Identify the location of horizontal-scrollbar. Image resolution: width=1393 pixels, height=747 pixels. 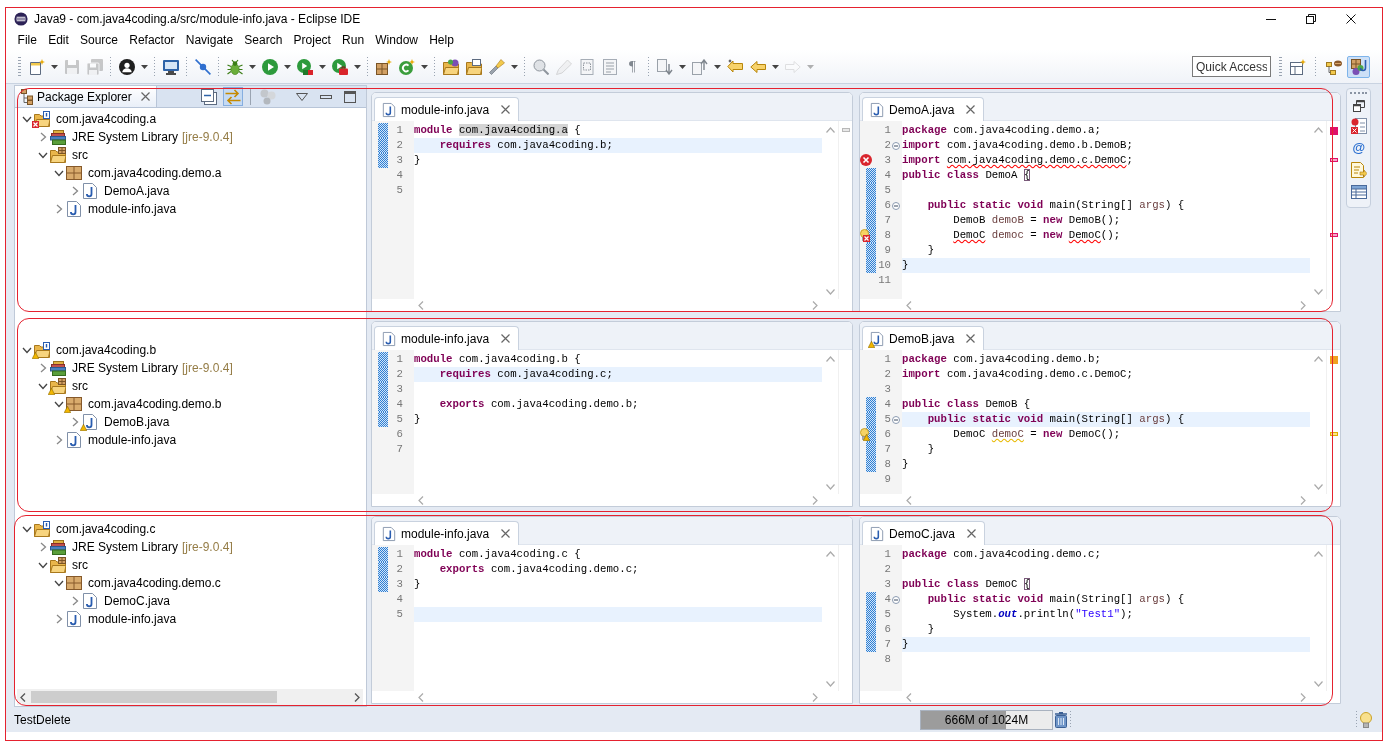
(190, 697).